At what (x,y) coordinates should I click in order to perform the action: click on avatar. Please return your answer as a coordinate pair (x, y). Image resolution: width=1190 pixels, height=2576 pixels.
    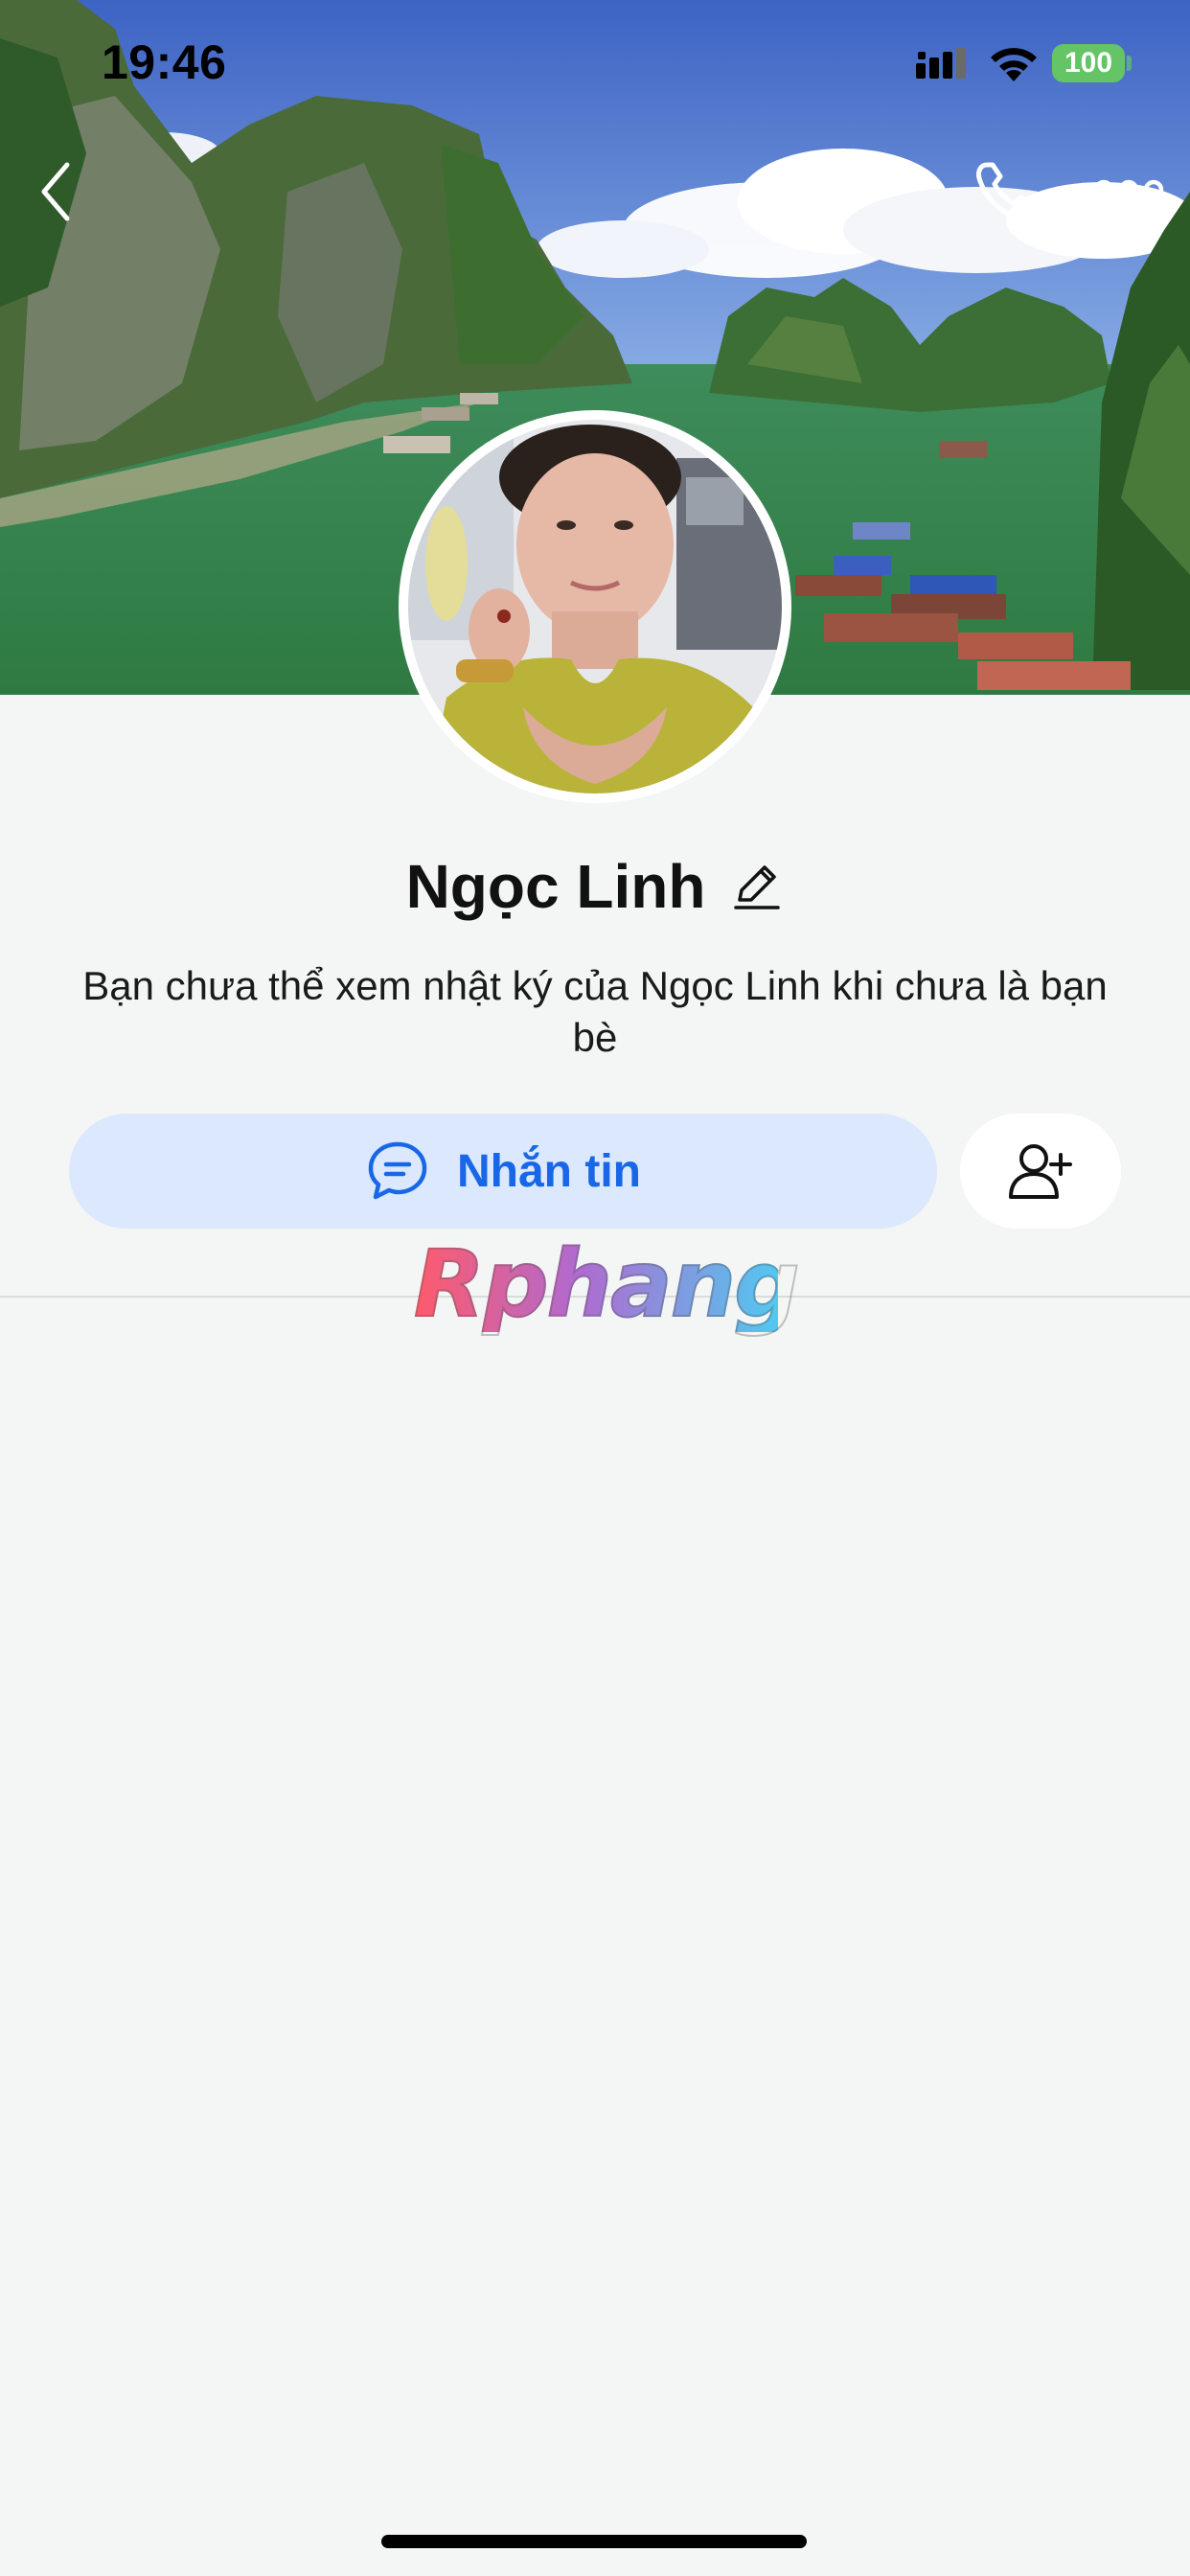
    Looking at the image, I should click on (595, 606).